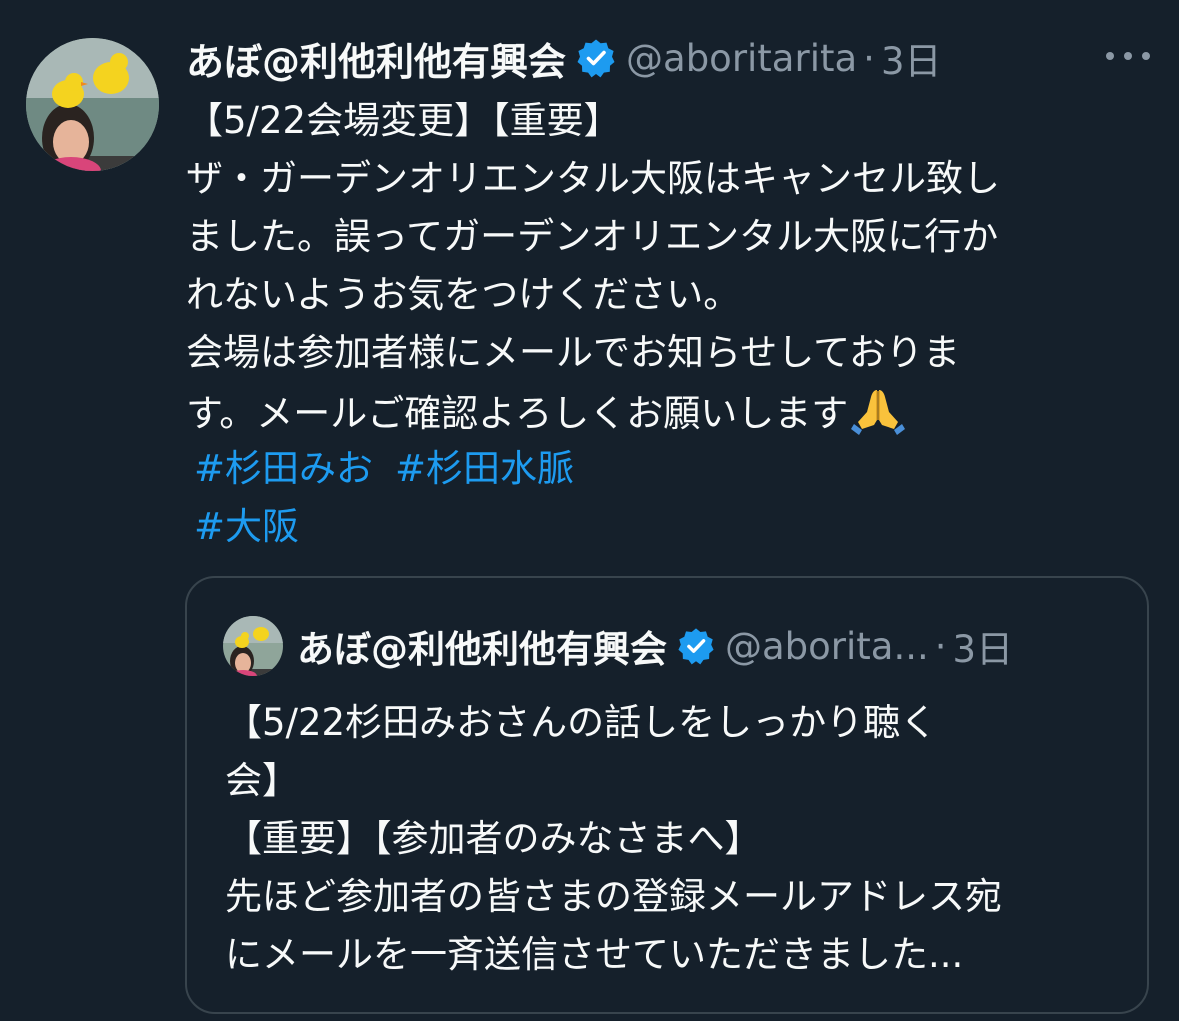  What do you see at coordinates (484, 468) in the screenshot?
I see `hashtag-link: #杉田水脈` at bounding box center [484, 468].